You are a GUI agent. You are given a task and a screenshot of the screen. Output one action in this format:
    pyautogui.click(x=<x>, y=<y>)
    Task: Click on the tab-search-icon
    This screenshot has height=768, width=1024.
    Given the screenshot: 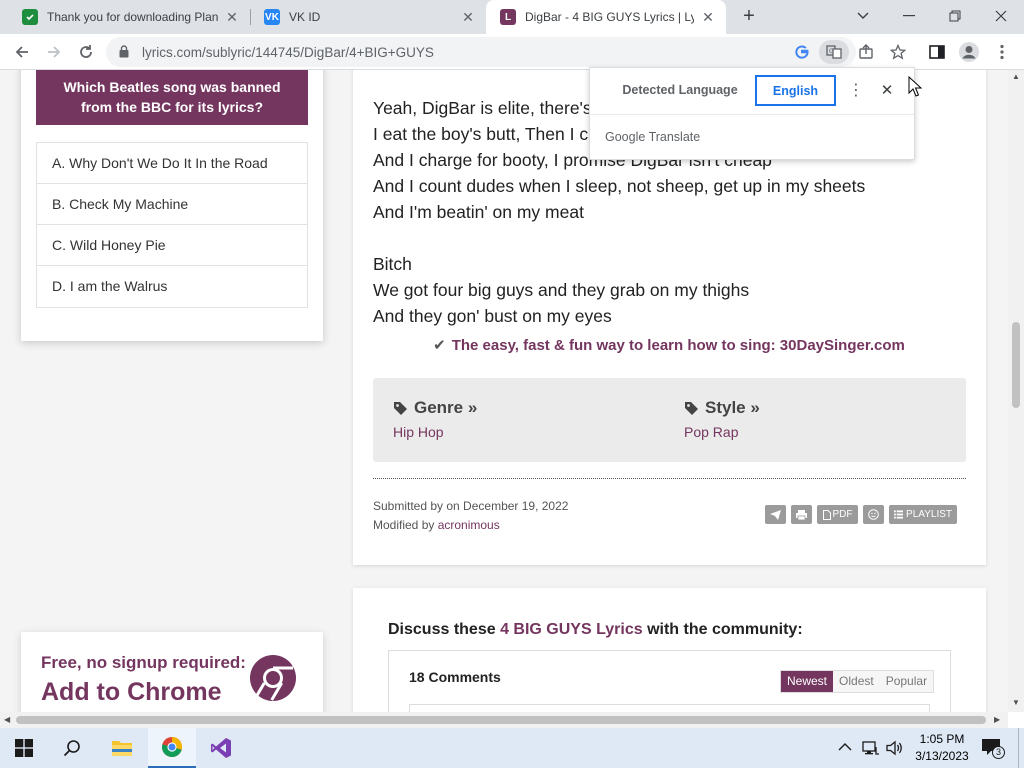 What is the action you would take?
    pyautogui.click(x=863, y=16)
    